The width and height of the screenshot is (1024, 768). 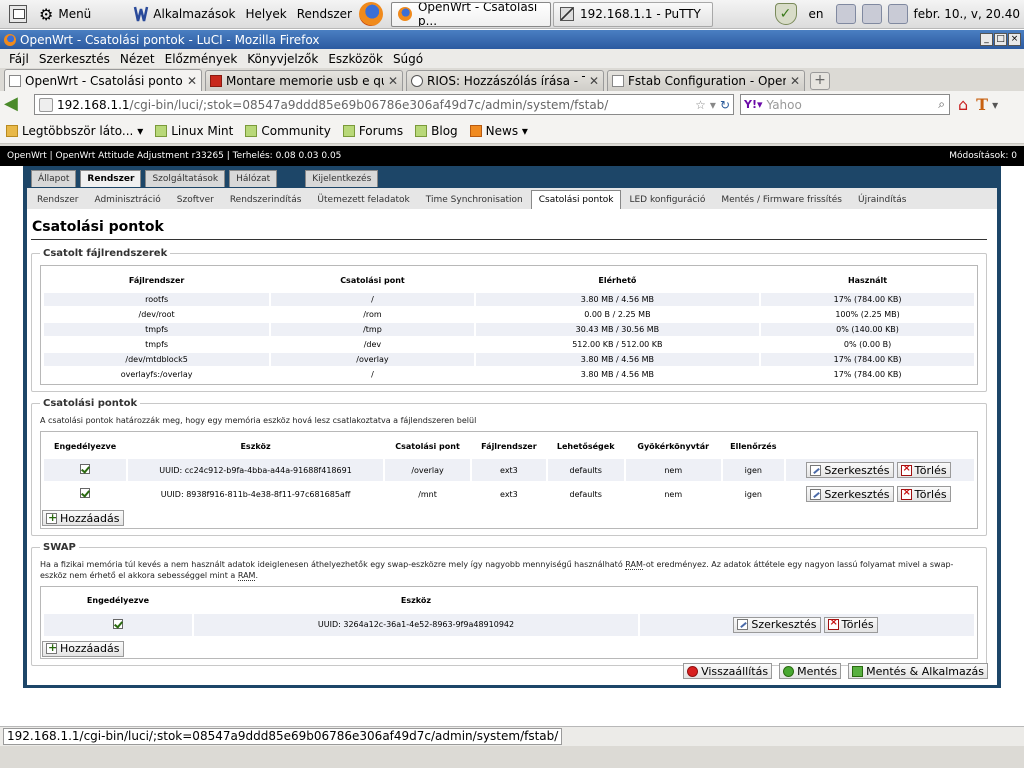 What do you see at coordinates (185, 178) in the screenshot?
I see `tab-services: Szolgáltatások` at bounding box center [185, 178].